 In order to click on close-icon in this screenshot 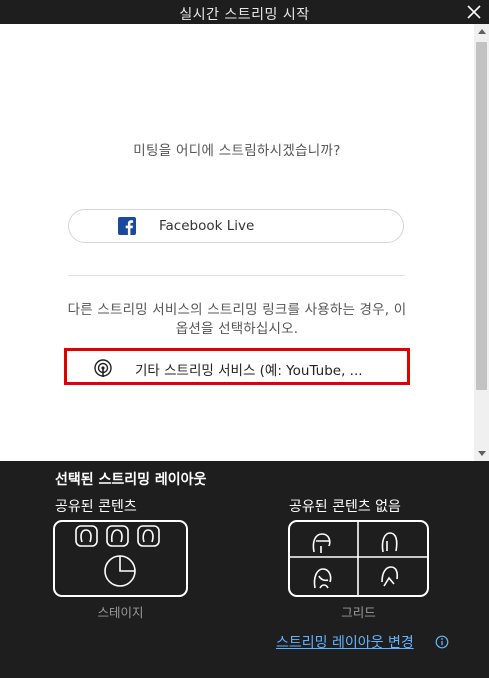, I will do `click(474, 12)`.